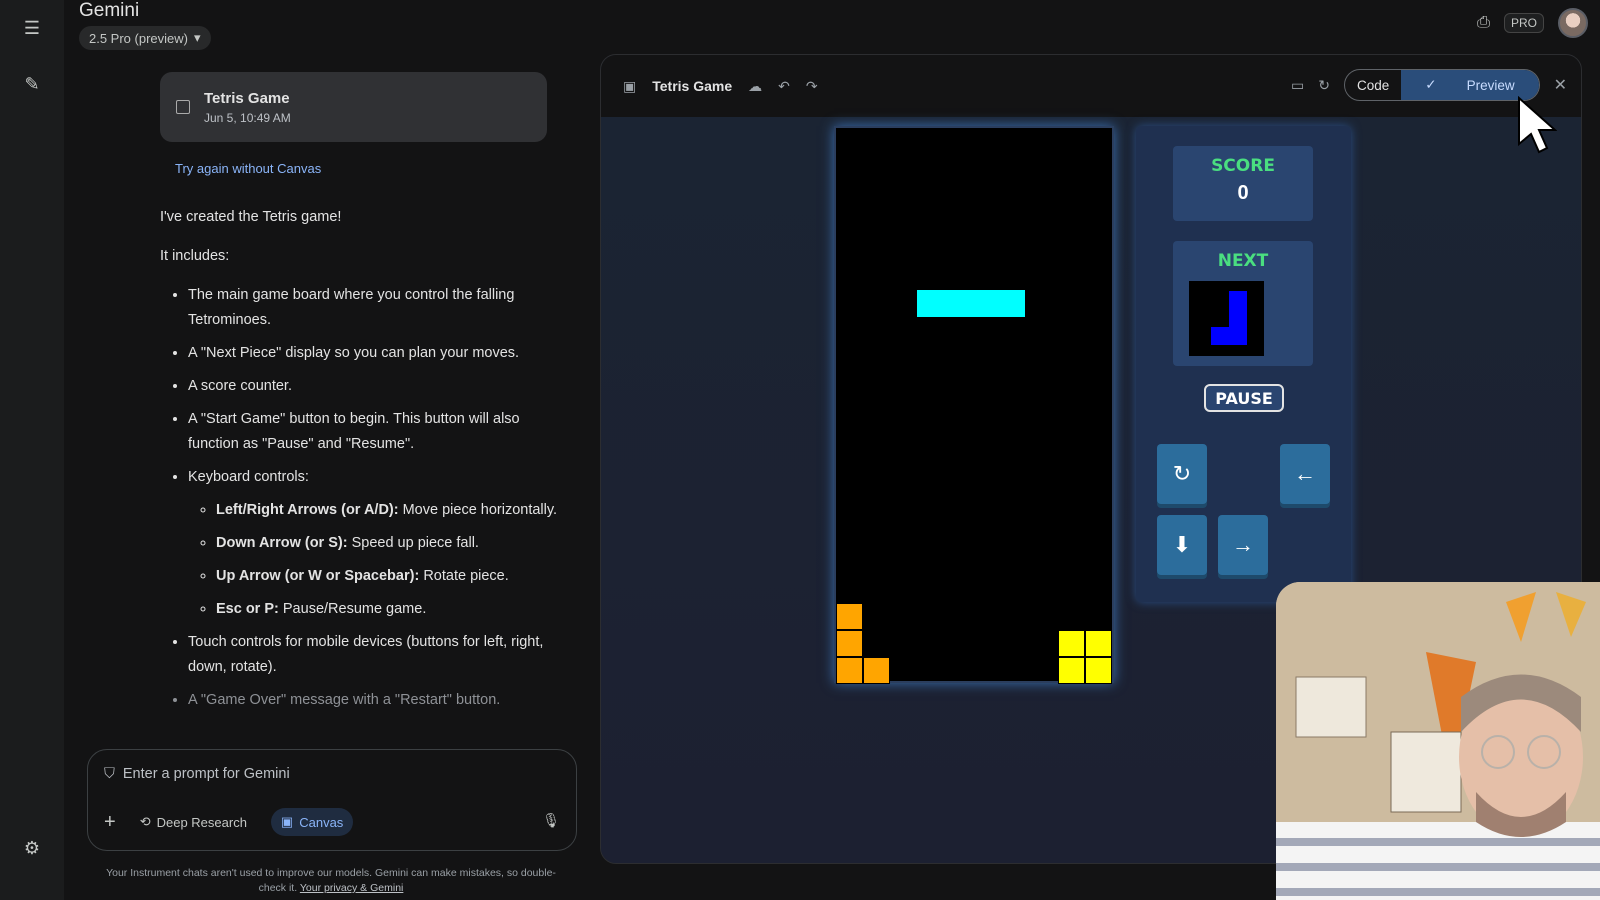  I want to click on message-includes: It includes:, so click(195, 256).